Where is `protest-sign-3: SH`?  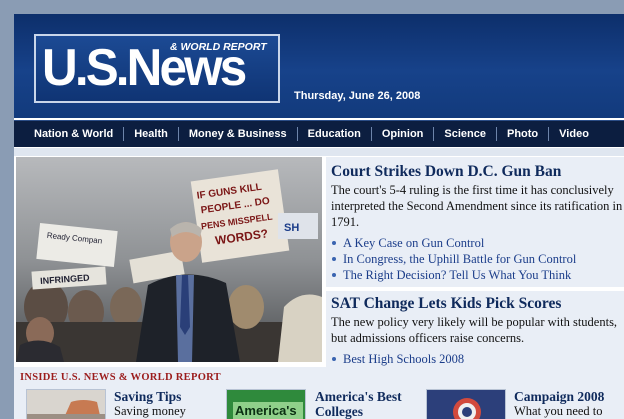 protest-sign-3: SH is located at coordinates (298, 226).